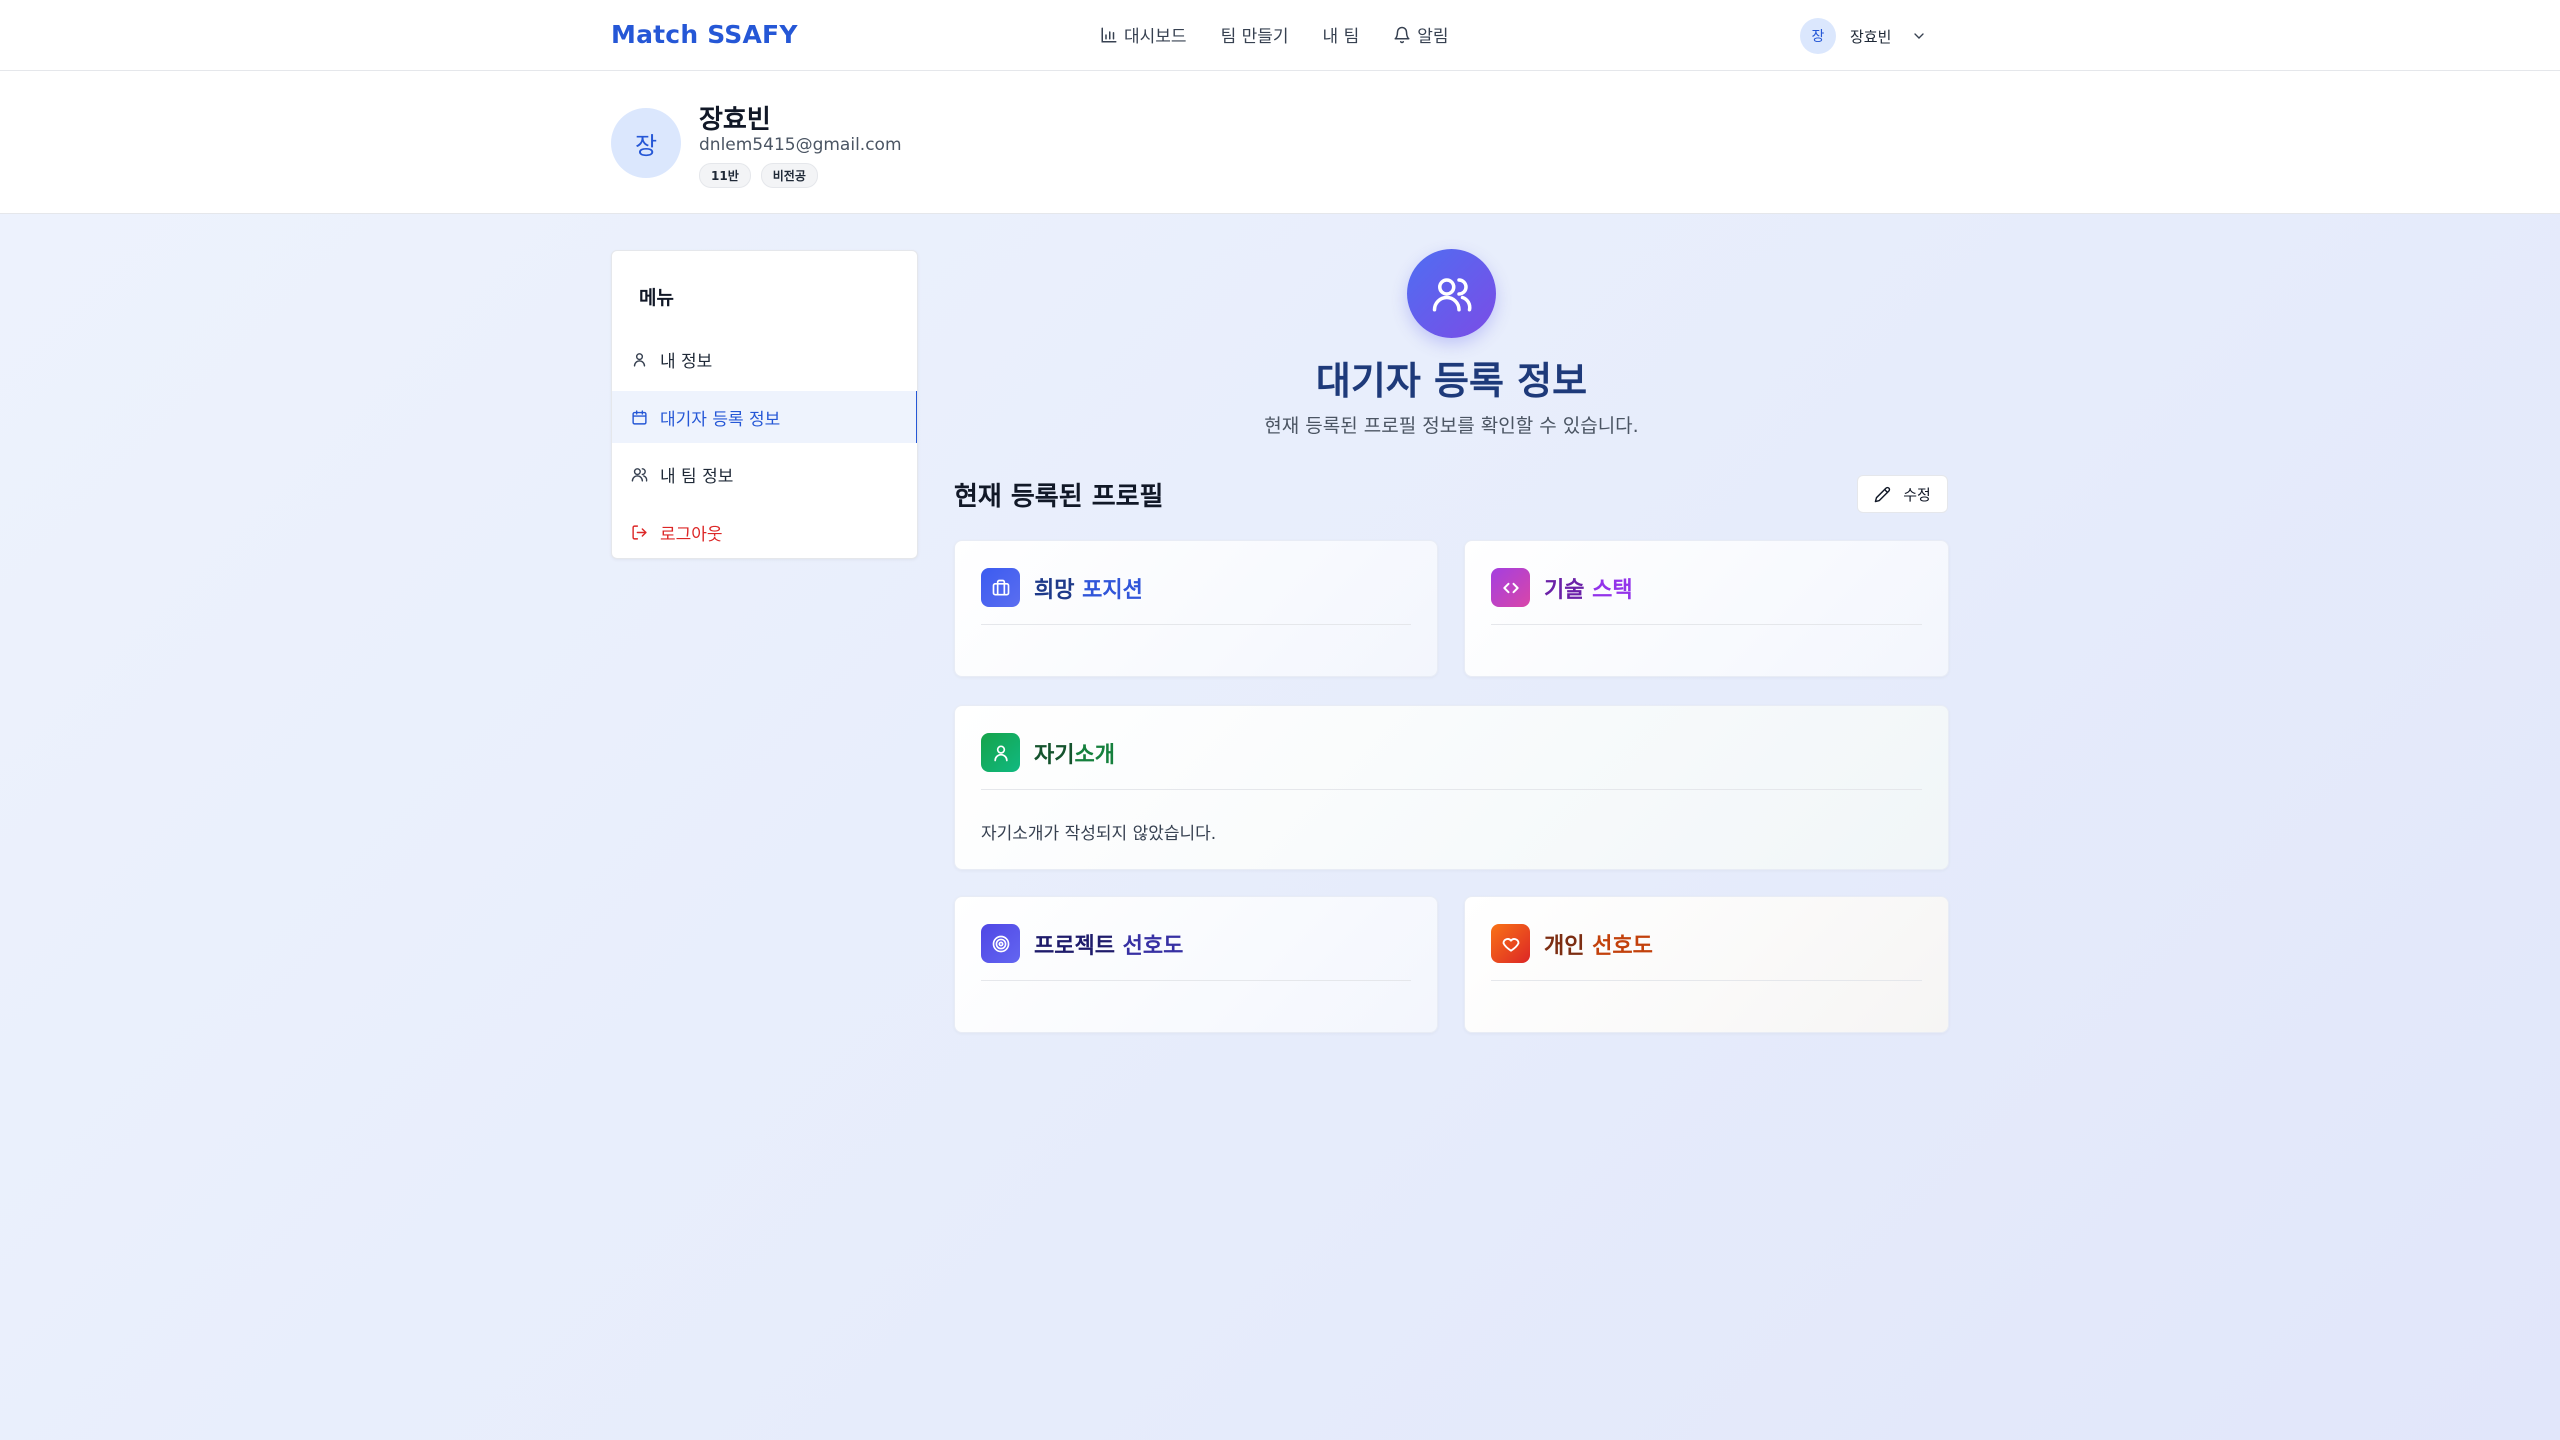 The image size is (2560, 1440). I want to click on page-subtitle: 현재 등록된 프로필 정보를 확인할 수 있습니다., so click(1451, 426).